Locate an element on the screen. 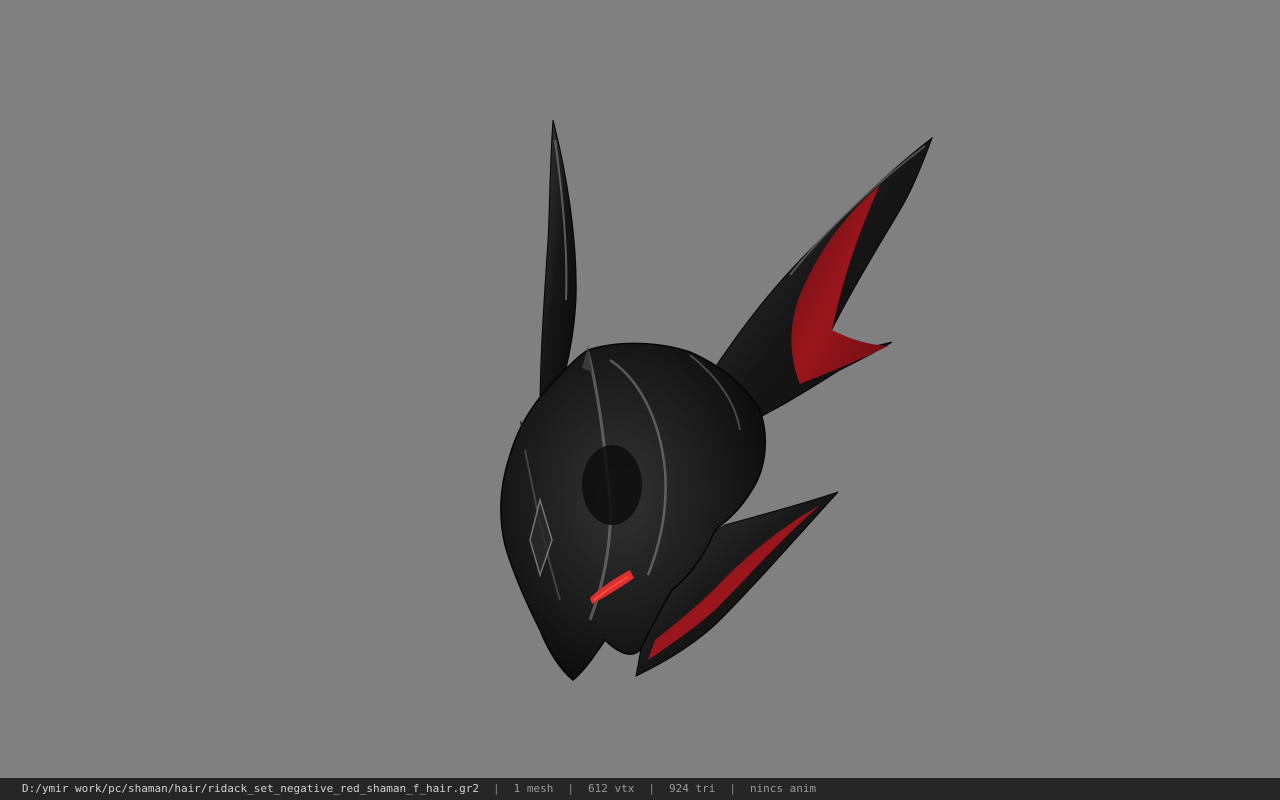  eye-socket is located at coordinates (612, 485).